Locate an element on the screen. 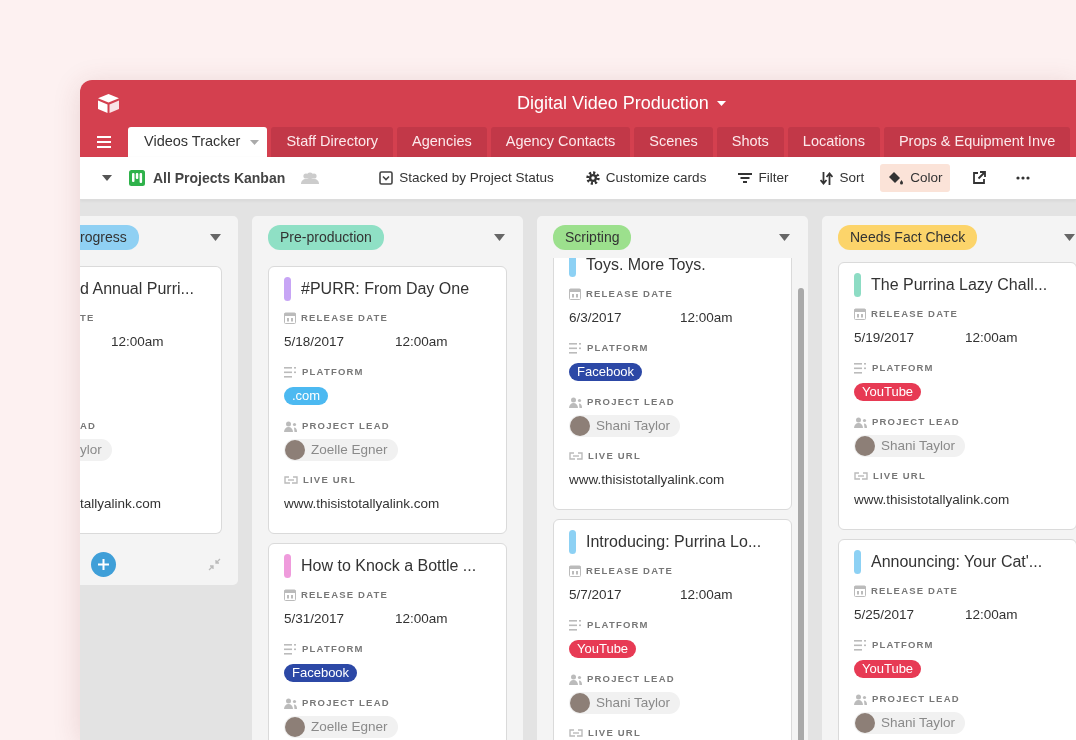 This screenshot has width=1076, height=740. record-card: Announcing: Your Cat'... RELEASE DATE 5/25/2017 12:00am PLATFORM YouTube PROJECT LEAD Shani Taylor is located at coordinates (957, 639).